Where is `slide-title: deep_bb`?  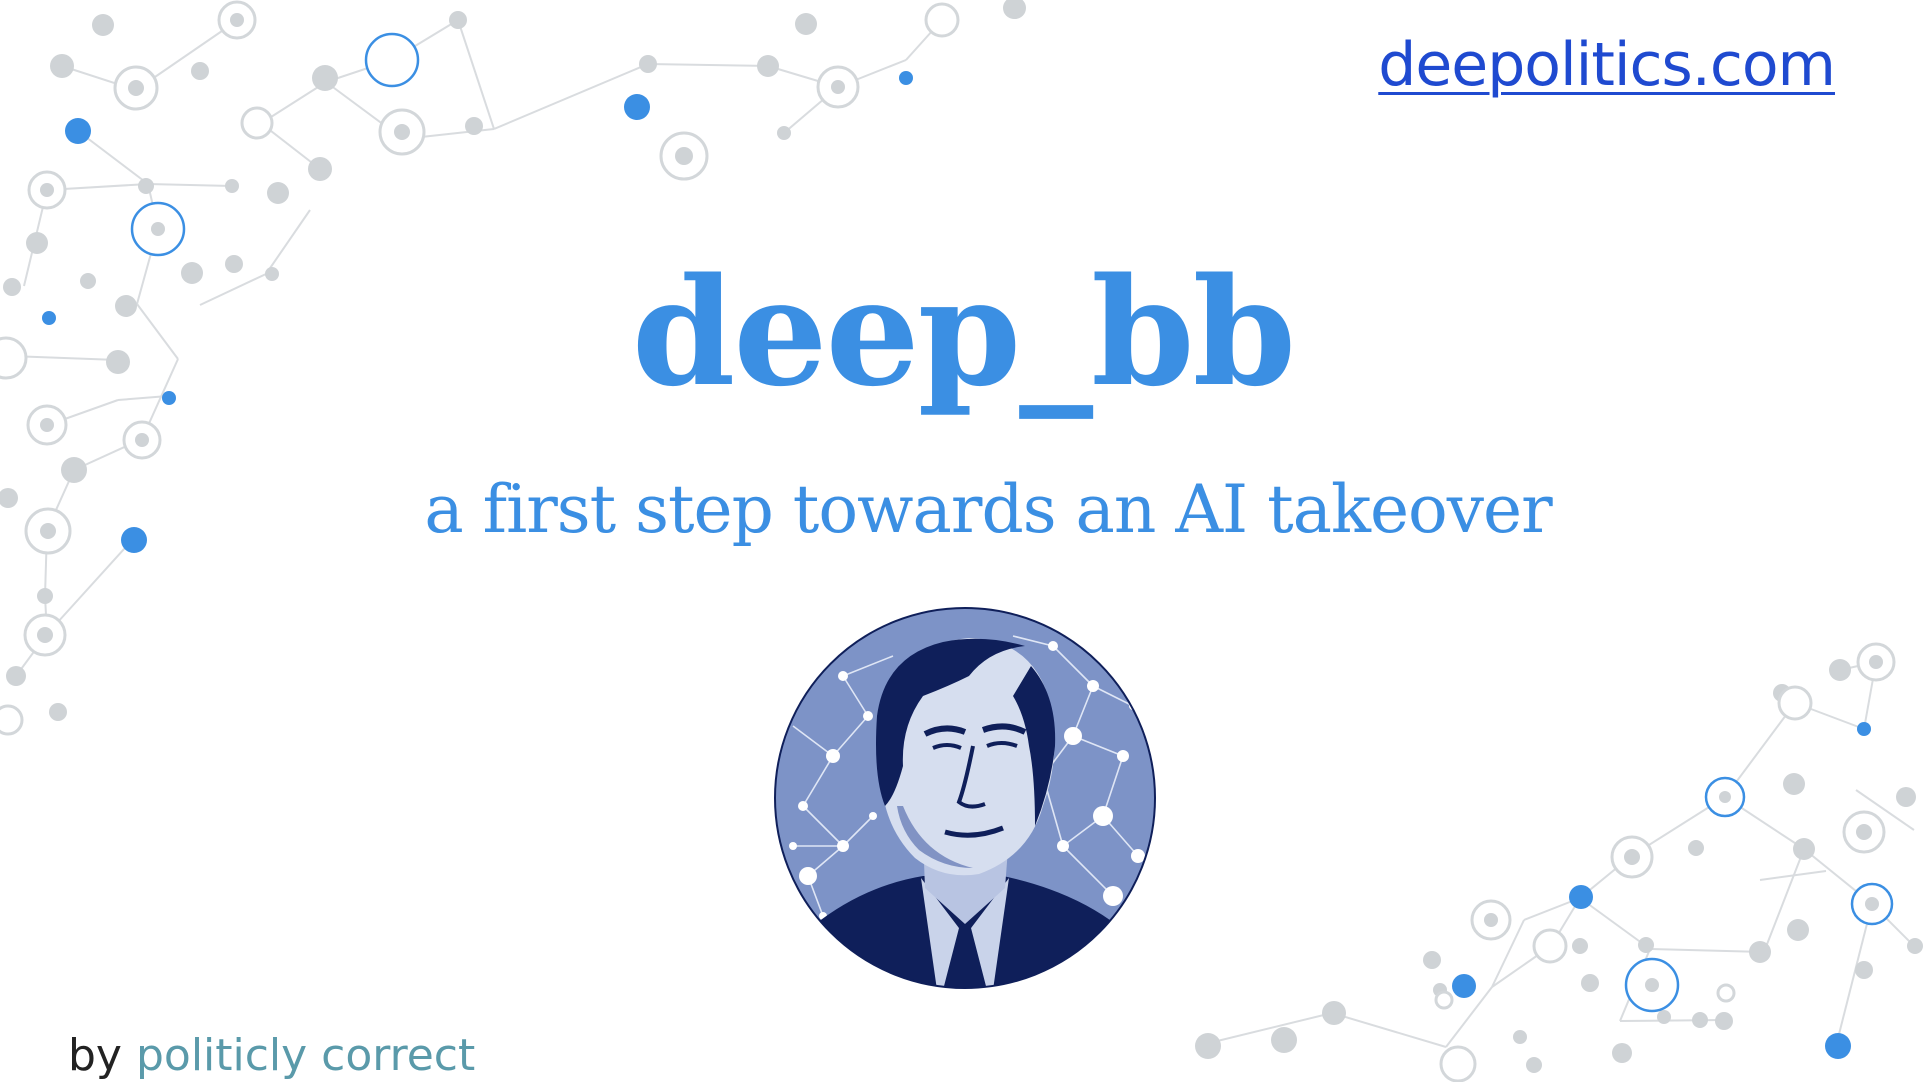
slide-title: deep_bb is located at coordinates (963, 332).